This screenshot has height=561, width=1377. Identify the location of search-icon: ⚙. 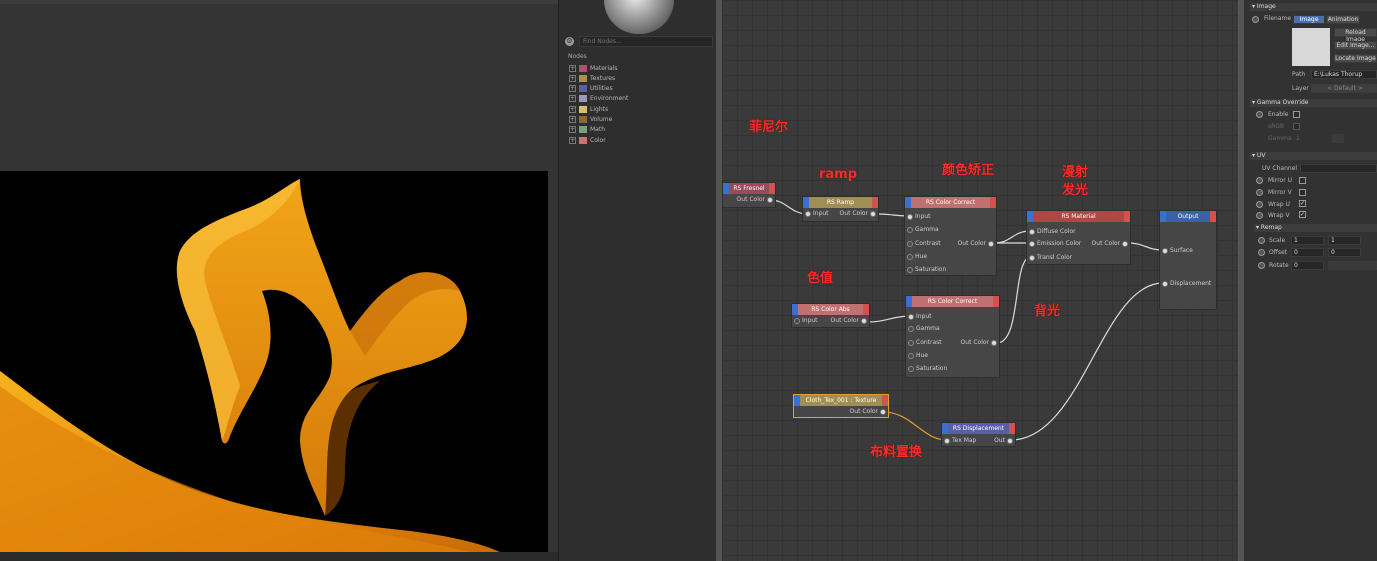
(569, 41).